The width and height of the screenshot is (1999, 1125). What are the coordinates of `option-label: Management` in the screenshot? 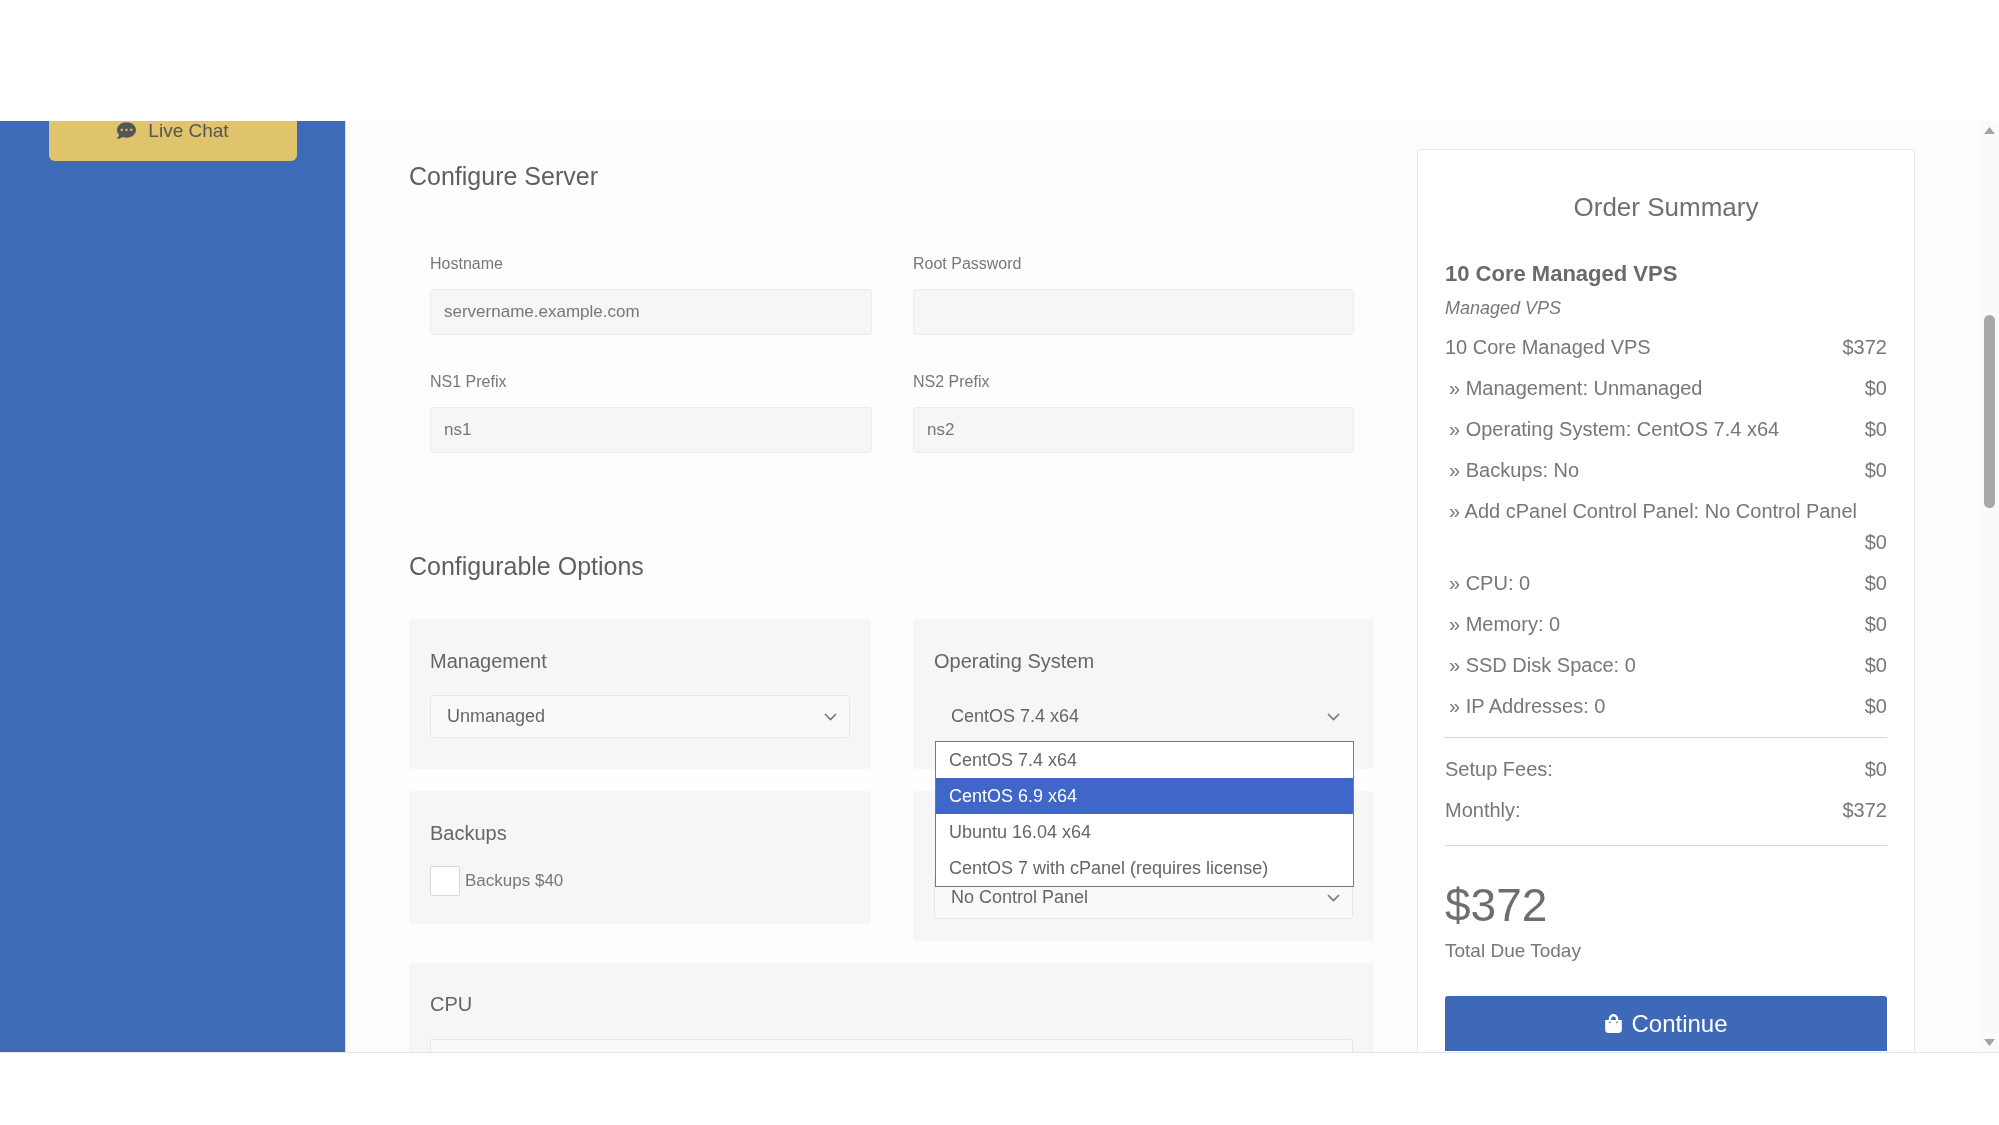 It's located at (489, 661).